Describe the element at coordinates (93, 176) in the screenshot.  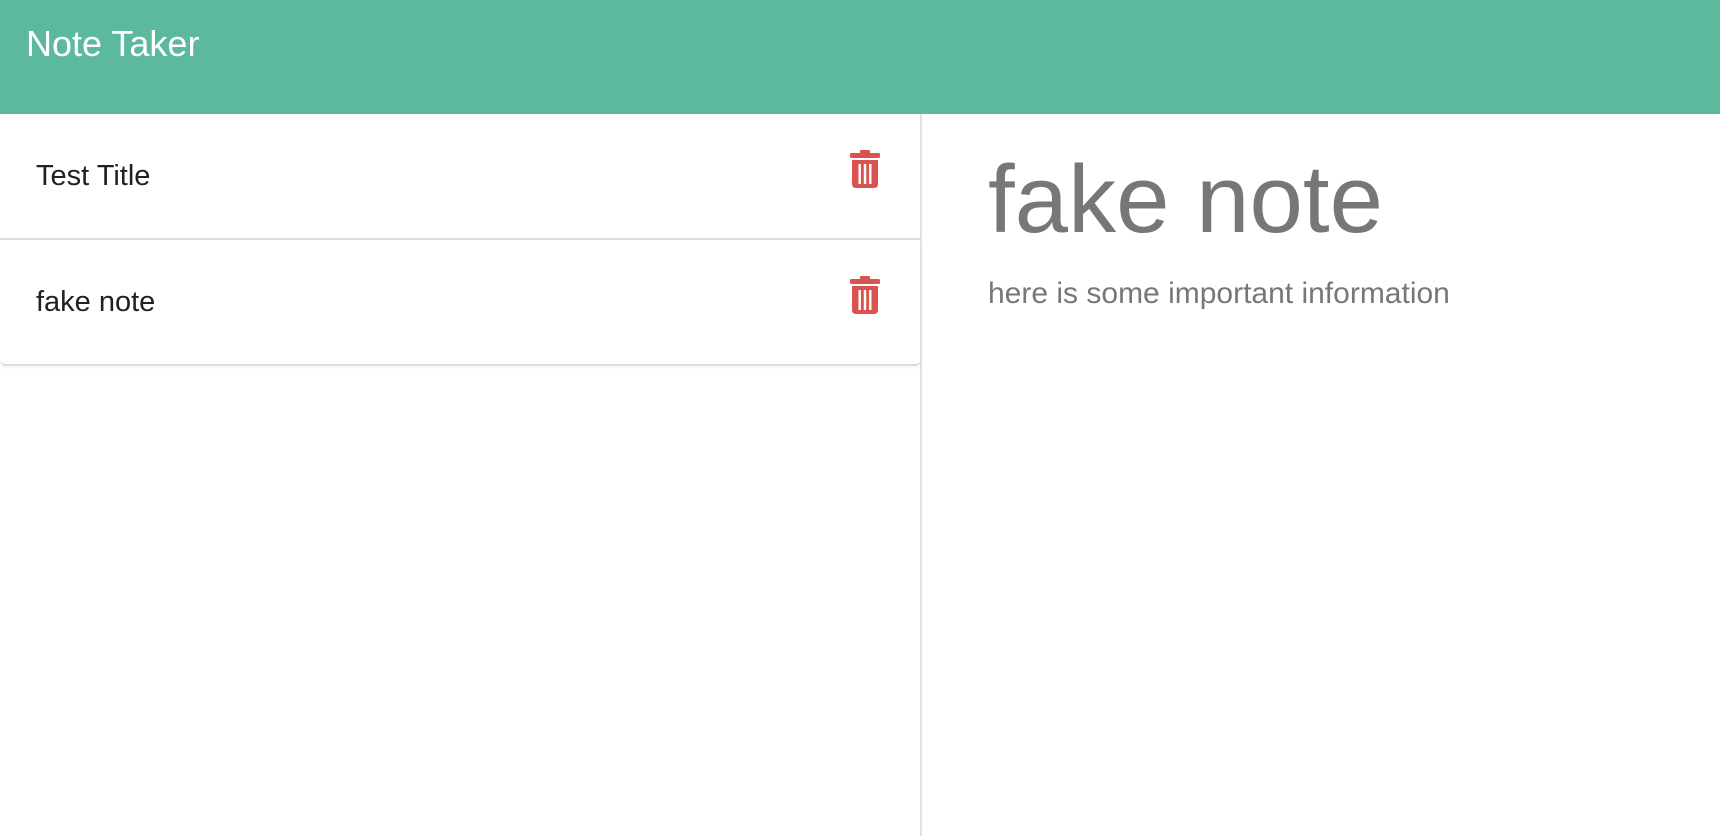
I see `note-title: Test Title` at that location.